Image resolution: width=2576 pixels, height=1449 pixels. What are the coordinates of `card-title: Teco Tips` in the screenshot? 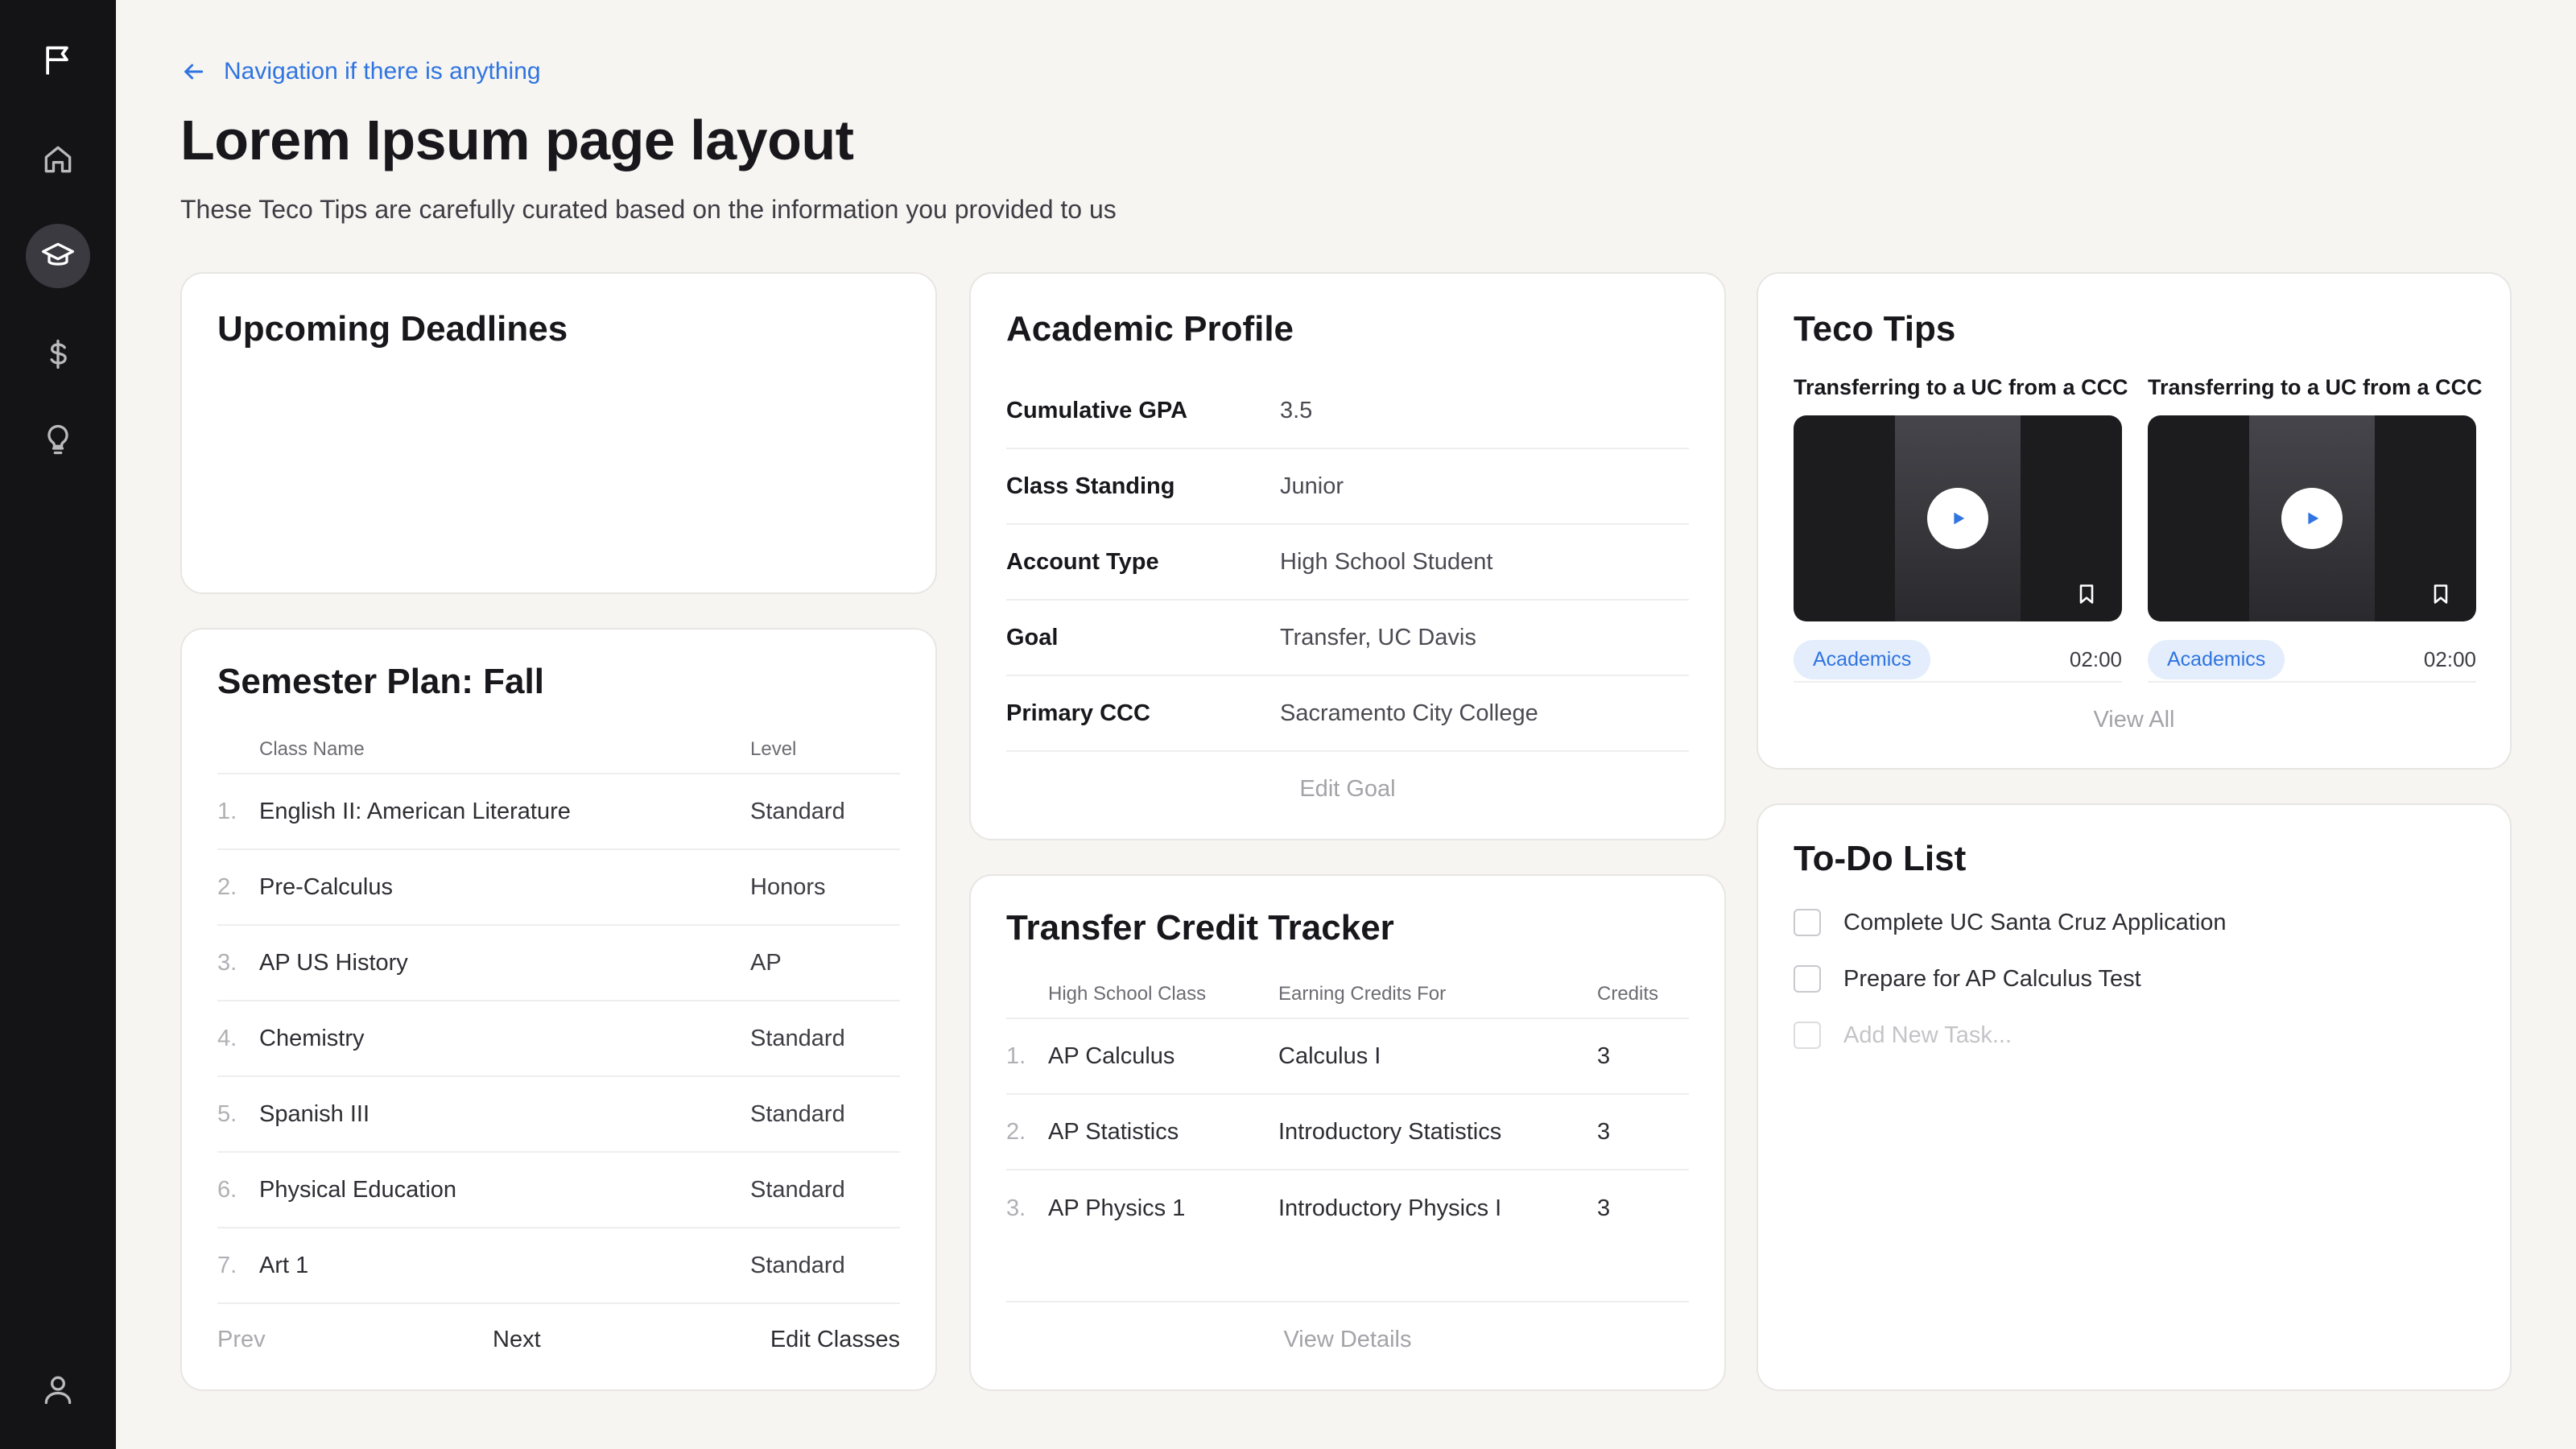 It's located at (1875, 329).